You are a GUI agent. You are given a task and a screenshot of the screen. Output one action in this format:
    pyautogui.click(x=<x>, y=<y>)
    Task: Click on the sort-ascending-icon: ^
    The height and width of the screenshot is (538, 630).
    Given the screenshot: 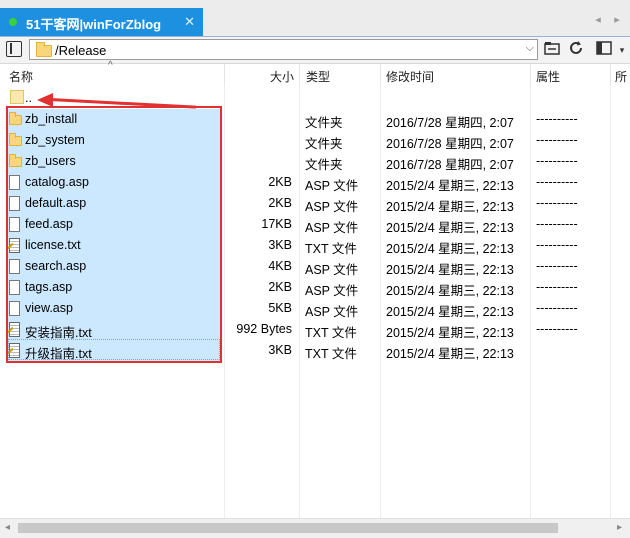 What is the action you would take?
    pyautogui.click(x=110, y=65)
    